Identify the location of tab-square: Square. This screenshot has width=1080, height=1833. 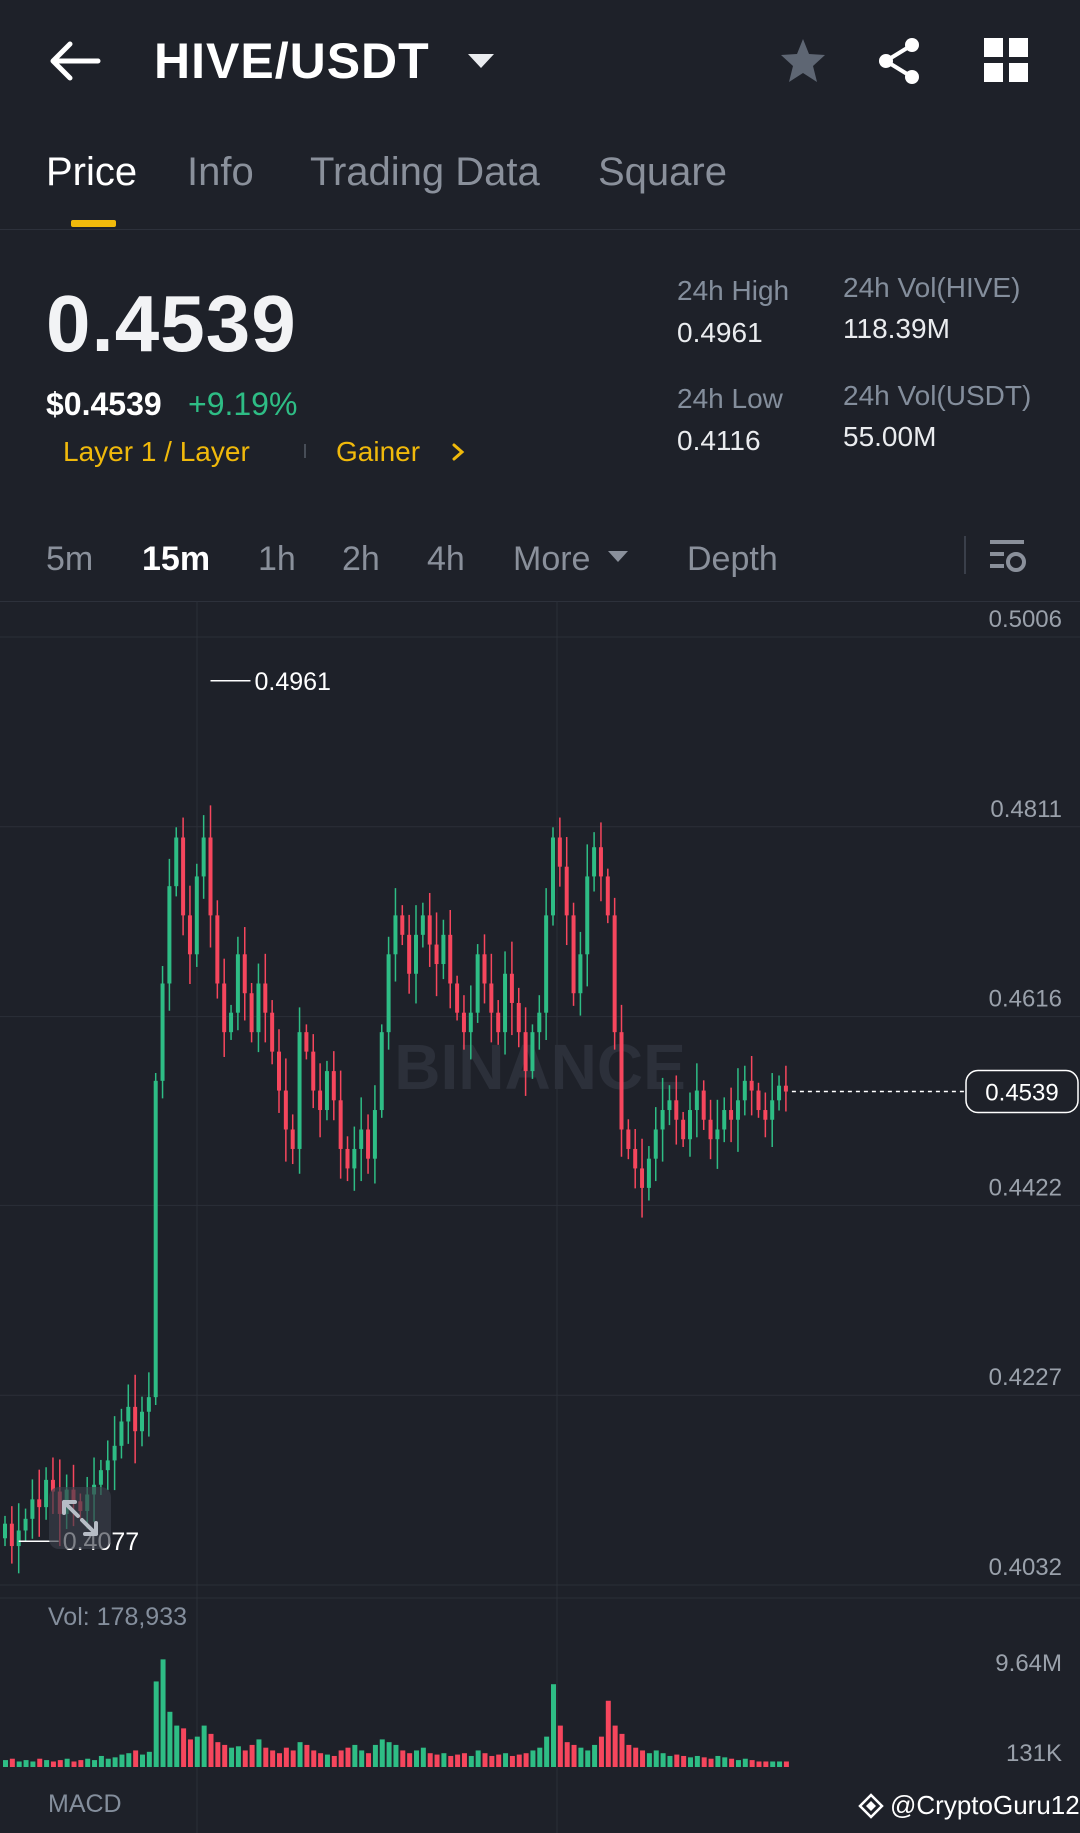
(662, 172).